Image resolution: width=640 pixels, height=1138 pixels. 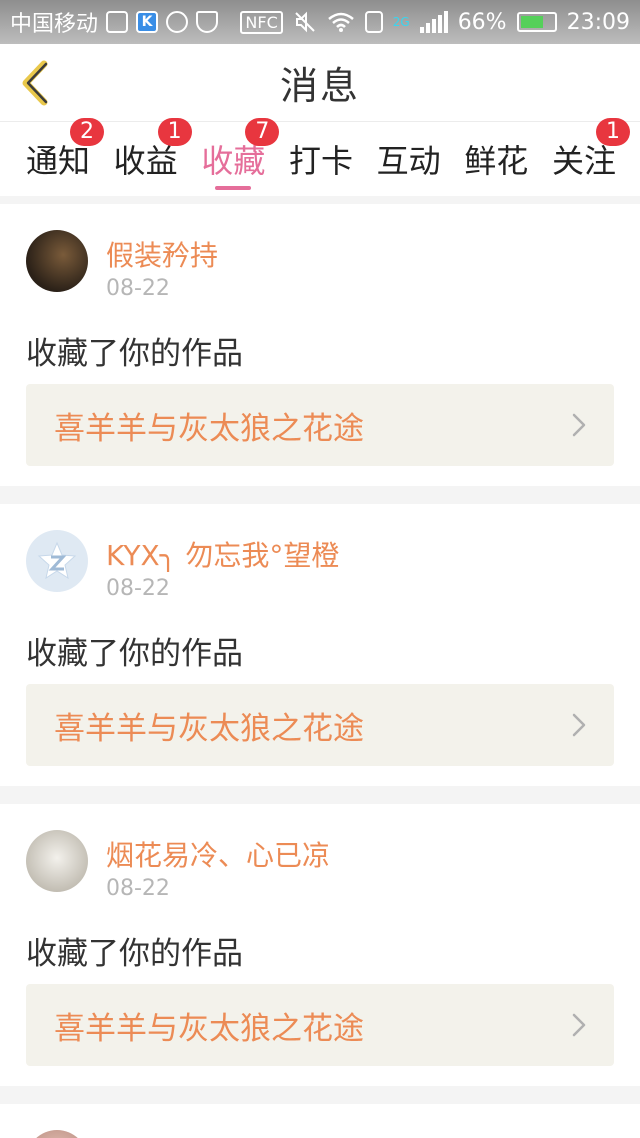 I want to click on tab-flowers: 鲜花, so click(x=496, y=159).